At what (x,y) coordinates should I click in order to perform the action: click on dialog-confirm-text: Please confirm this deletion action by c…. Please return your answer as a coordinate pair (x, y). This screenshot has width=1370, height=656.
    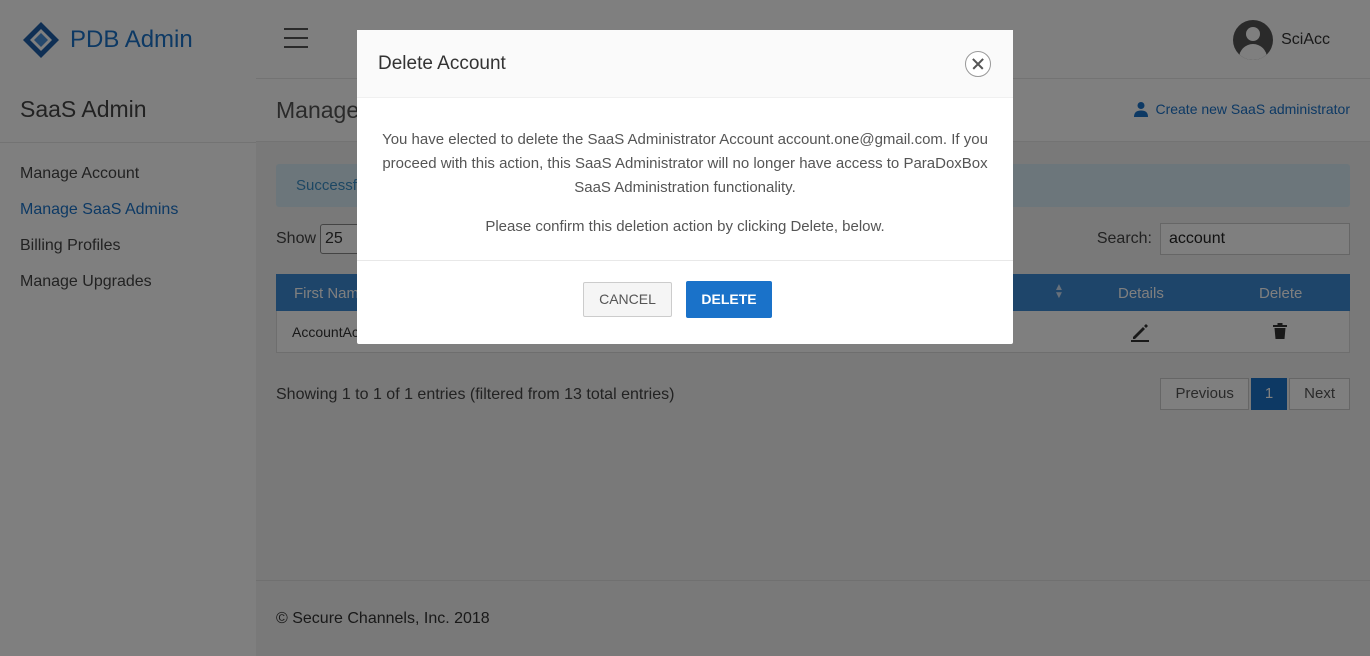
    Looking at the image, I should click on (685, 226).